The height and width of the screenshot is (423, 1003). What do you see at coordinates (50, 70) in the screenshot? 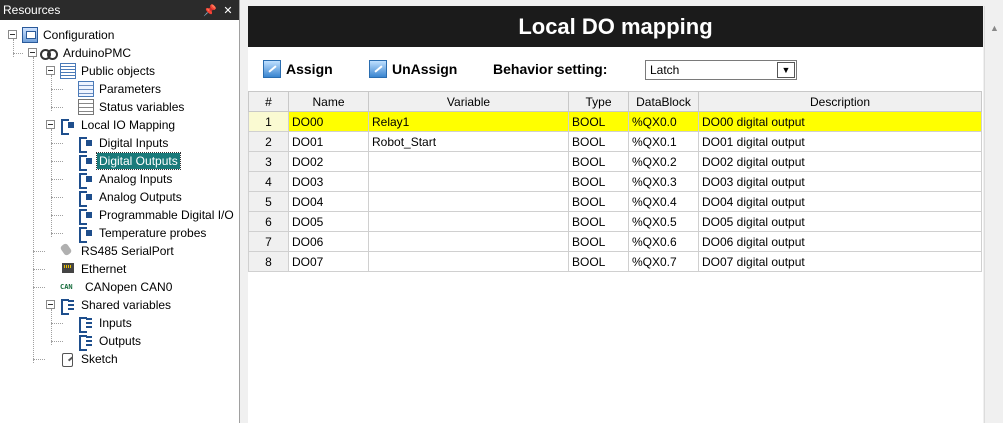
I see `collapse-public-objects` at bounding box center [50, 70].